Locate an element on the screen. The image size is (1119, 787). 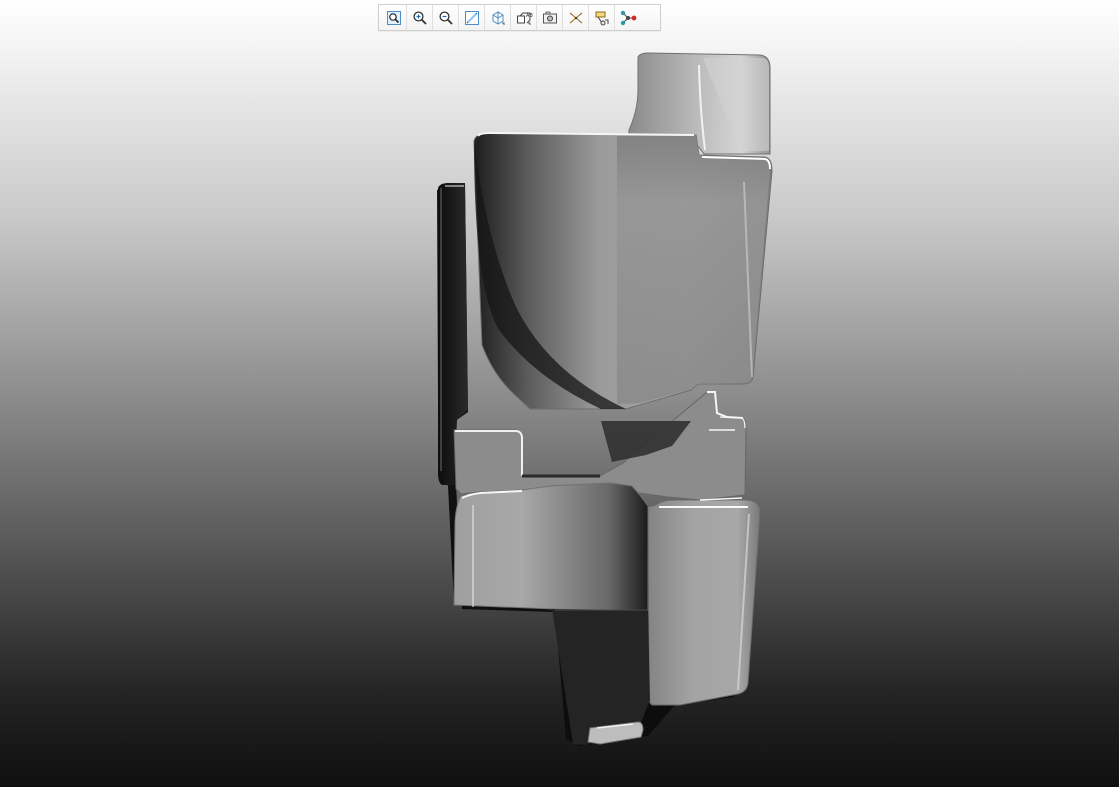
saved-views-button is located at coordinates (601, 17).